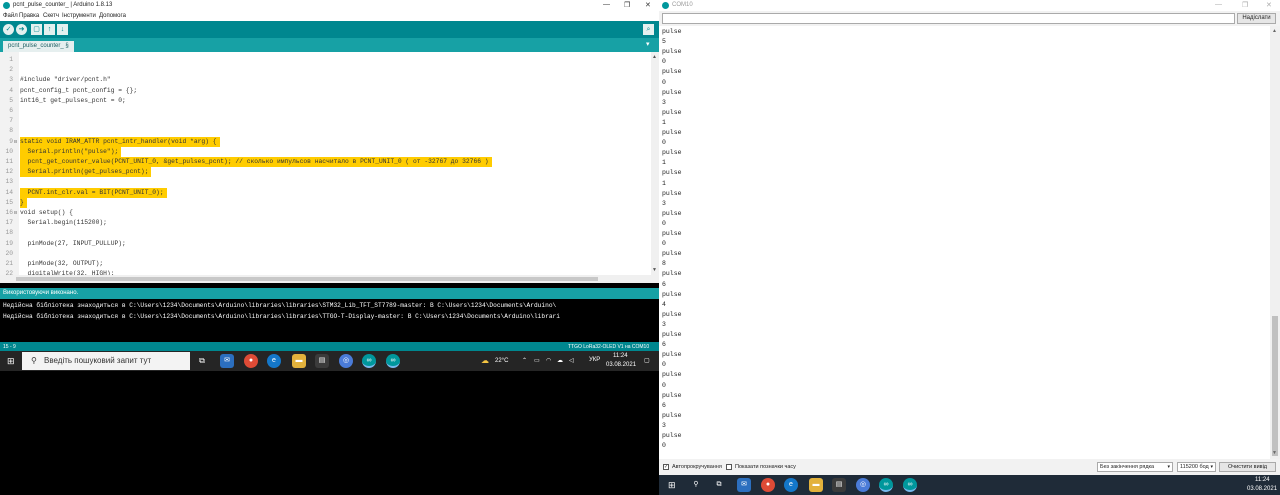  Describe the element at coordinates (594, 360) in the screenshot. I see `language-indicator: УКР` at that location.